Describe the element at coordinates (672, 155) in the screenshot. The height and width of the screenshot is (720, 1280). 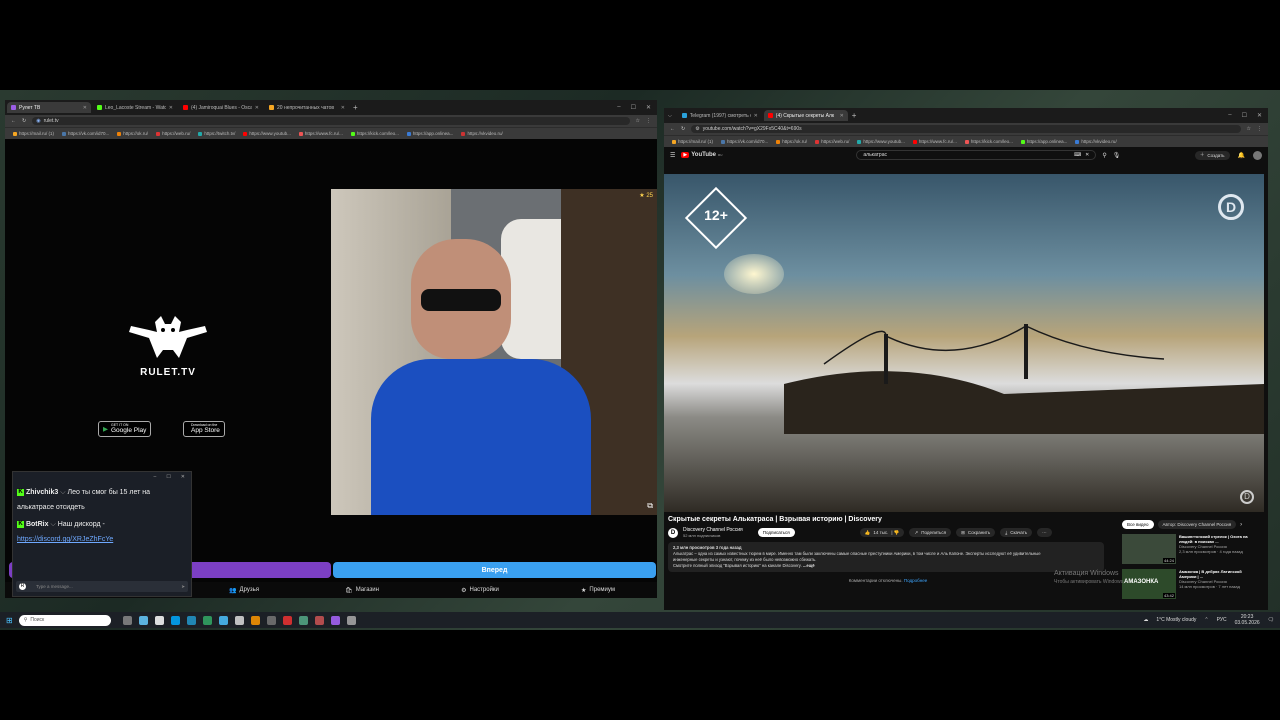
I see `hamburger-icon: ☰` at that location.